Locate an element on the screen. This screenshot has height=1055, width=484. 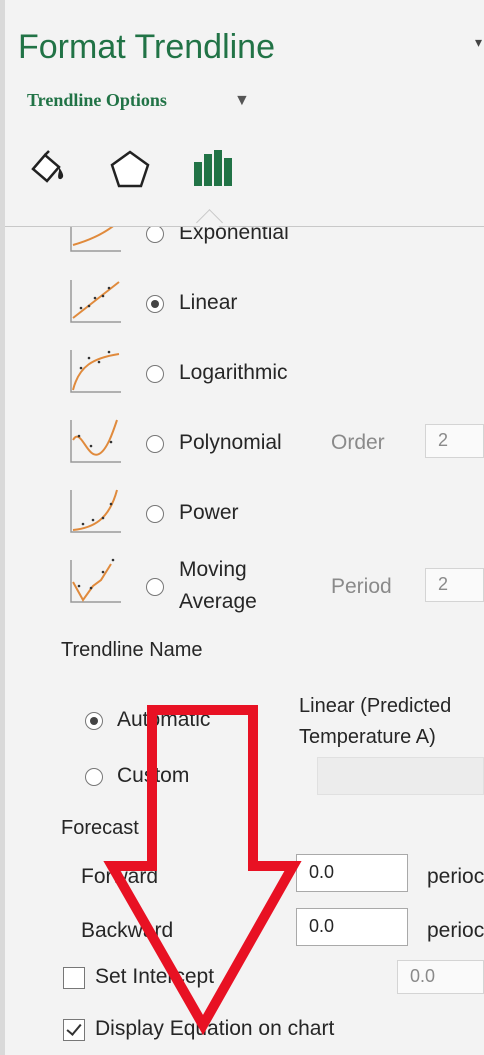
radio-custom is located at coordinates (94, 777).